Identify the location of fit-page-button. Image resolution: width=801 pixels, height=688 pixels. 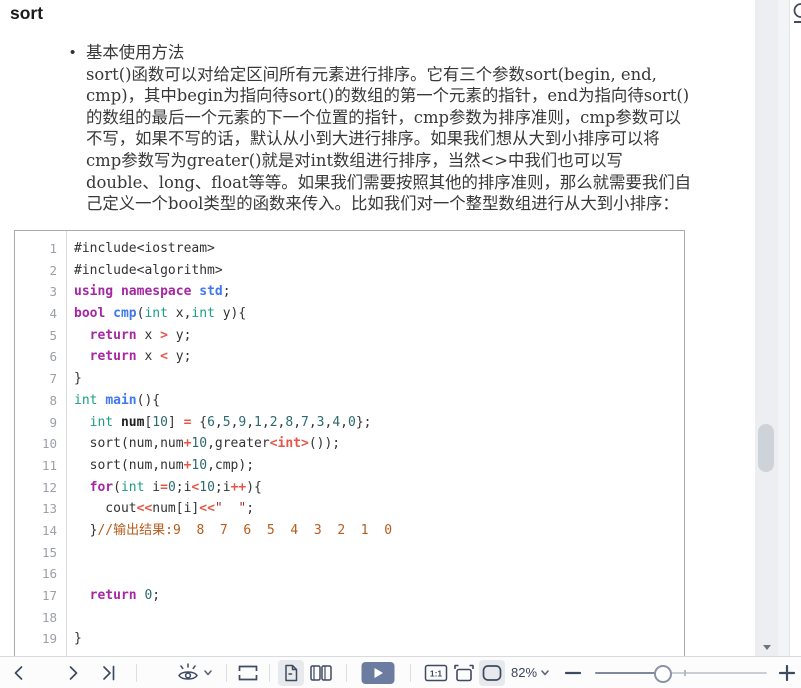
(492, 672).